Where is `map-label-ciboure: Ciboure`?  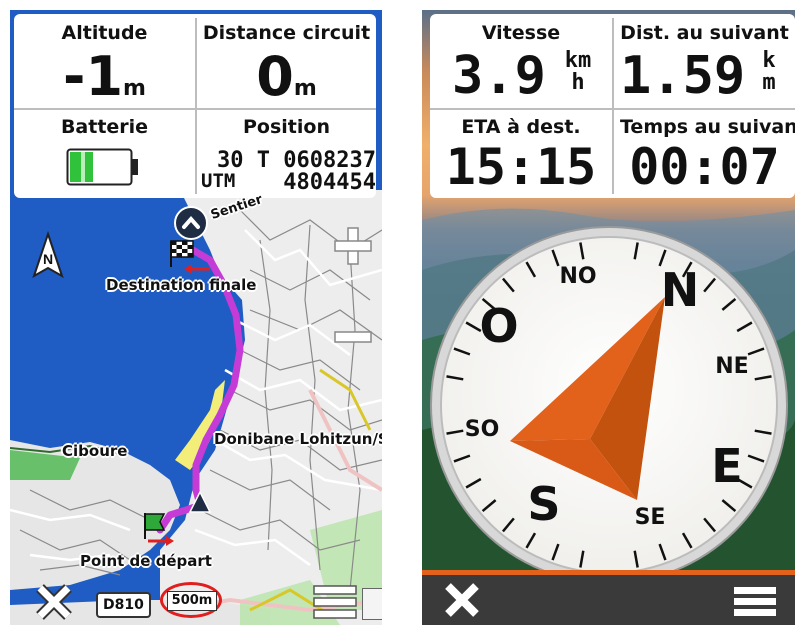
map-label-ciboure: Ciboure is located at coordinates (95, 451).